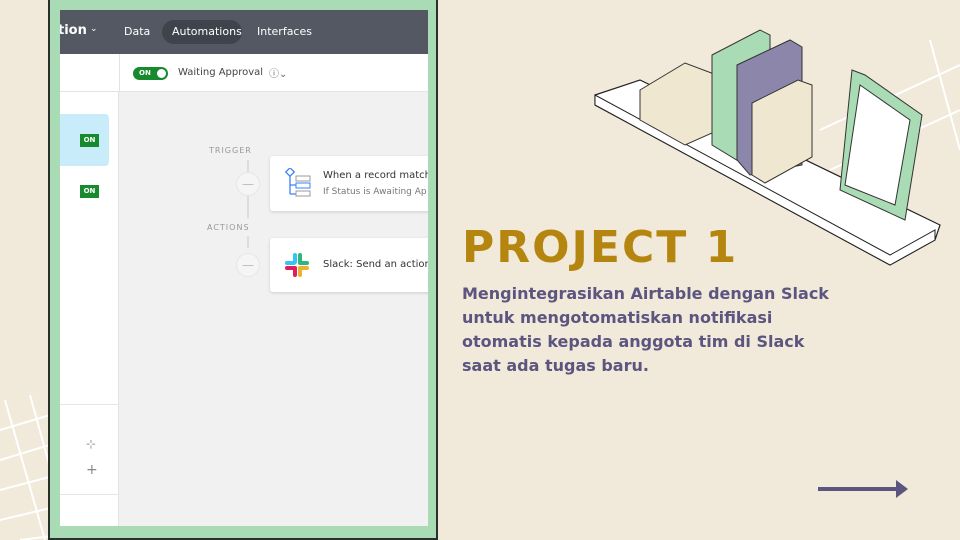 This screenshot has width=960, height=540. I want to click on trigger-condition: If Status is Awaiting Ap, so click(375, 192).